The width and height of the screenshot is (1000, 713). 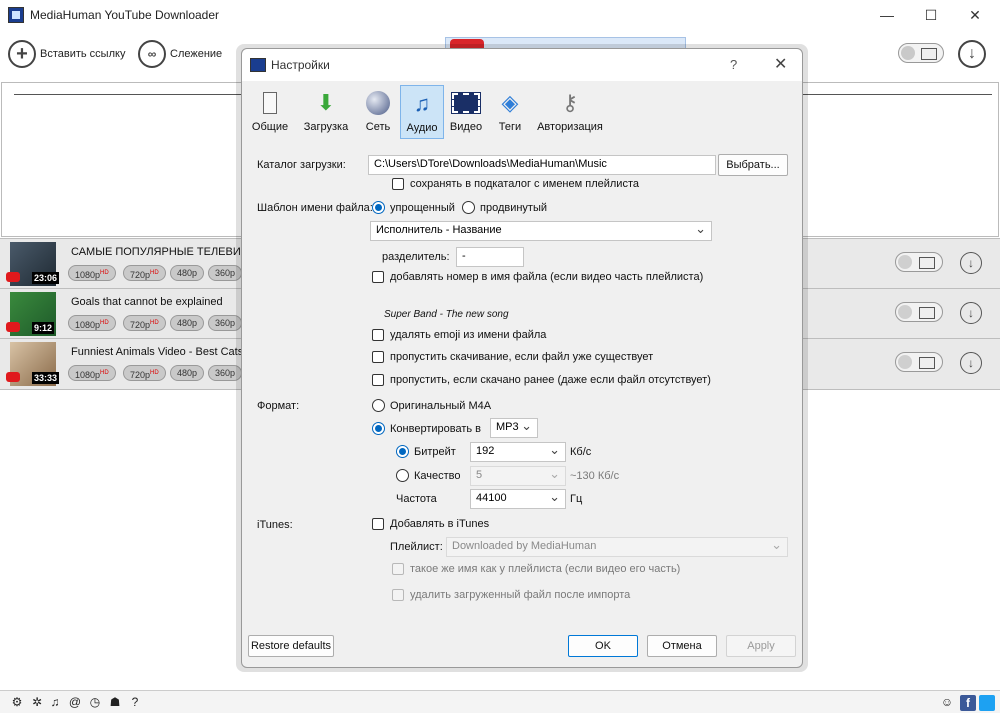 I want to click on original-m4a-radio, so click(x=378, y=405).